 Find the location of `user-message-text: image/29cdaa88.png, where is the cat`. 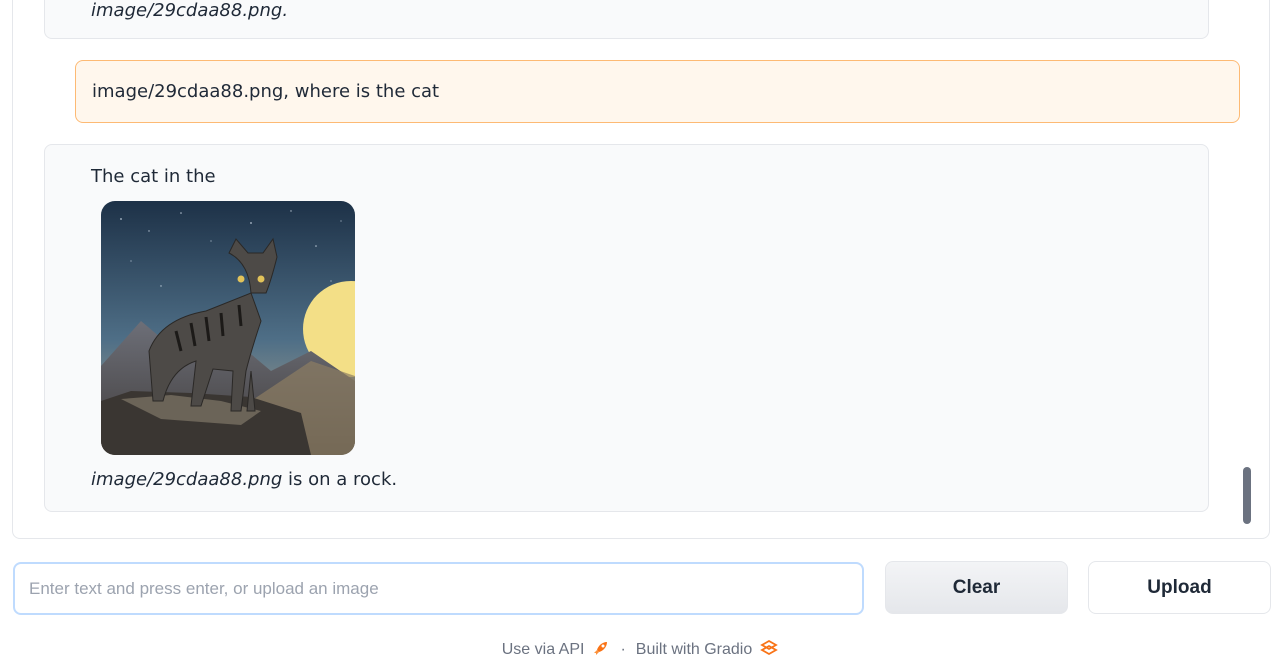

user-message-text: image/29cdaa88.png, where is the cat is located at coordinates (266, 91).